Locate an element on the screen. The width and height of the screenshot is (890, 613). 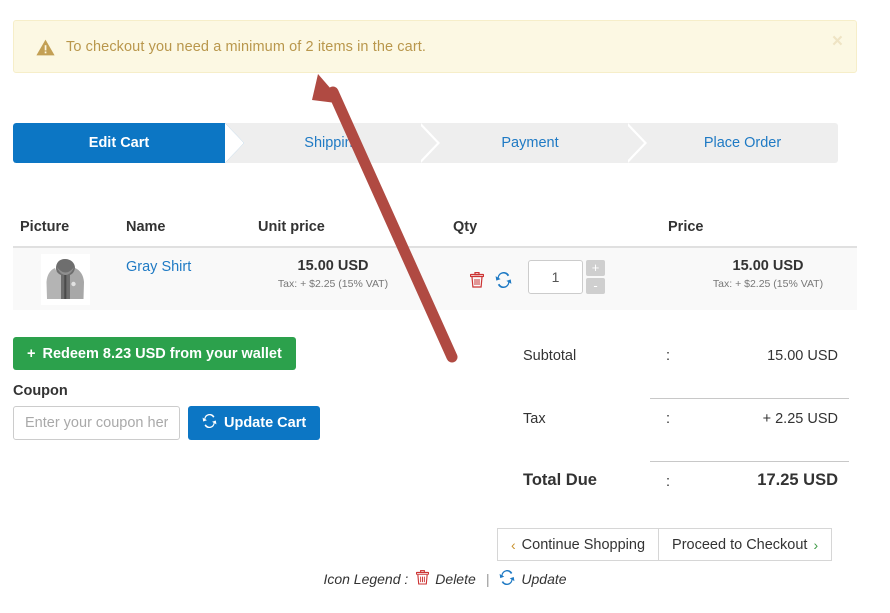
step-place-order: Place Order is located at coordinates (742, 143).